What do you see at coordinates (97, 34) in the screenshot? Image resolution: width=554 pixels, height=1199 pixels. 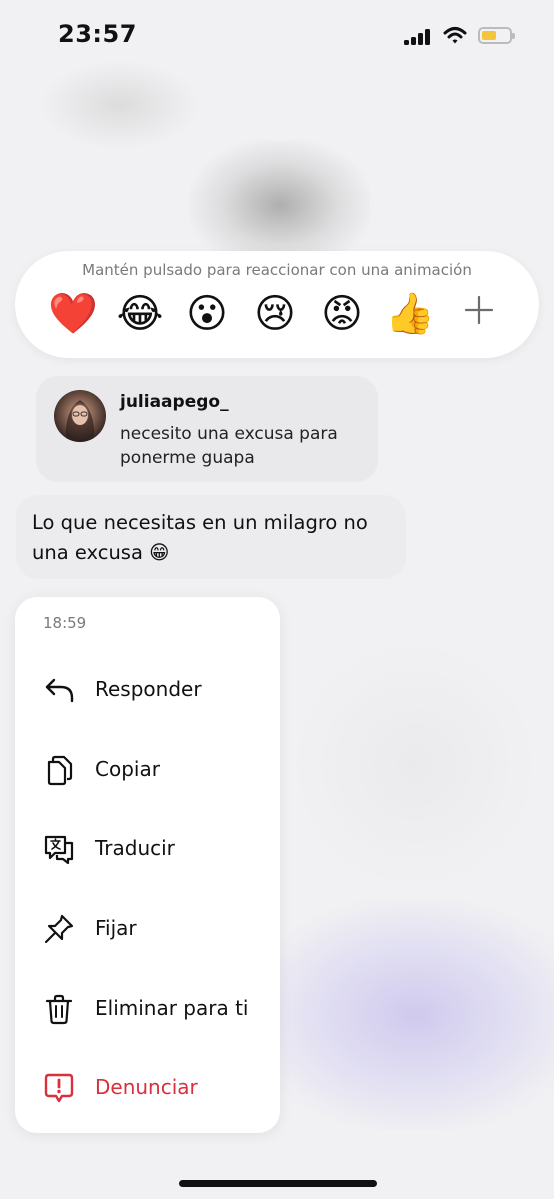 I see `status-time: 23:57` at bounding box center [97, 34].